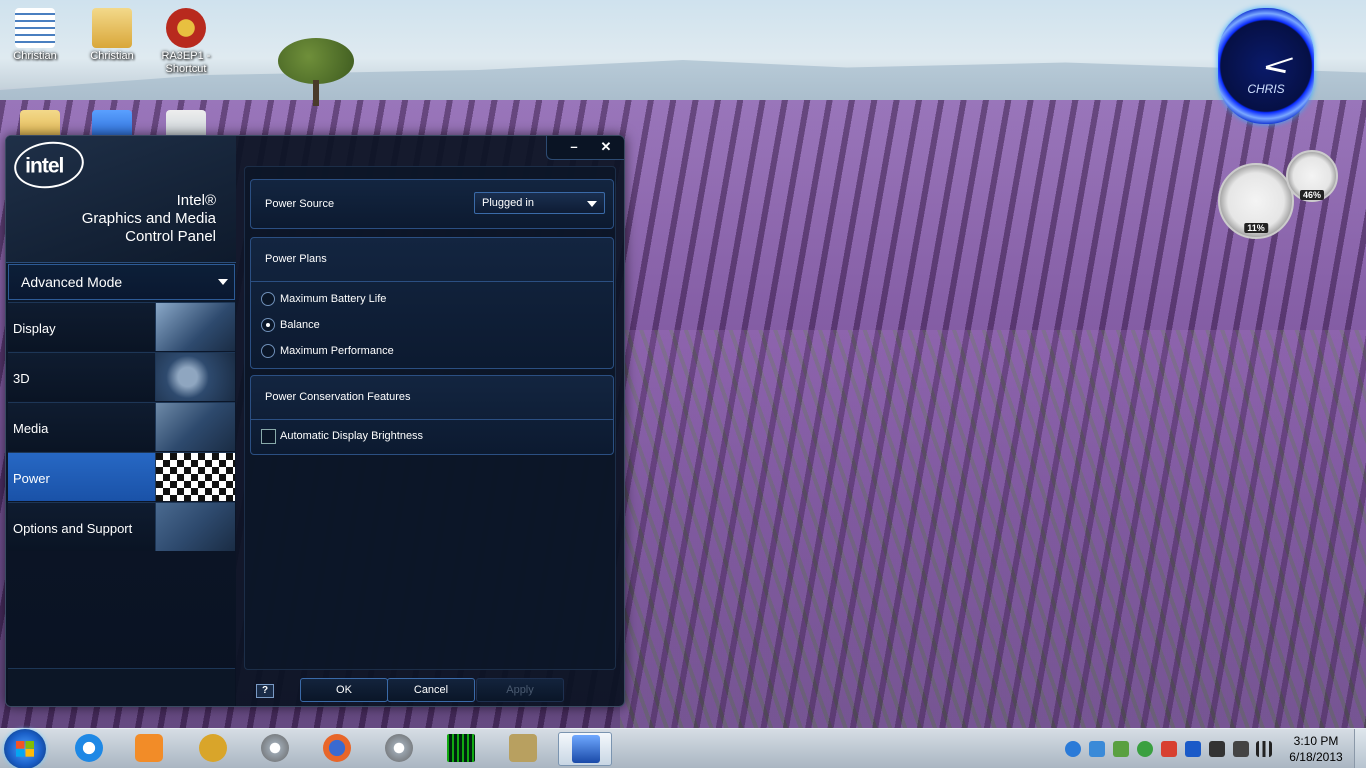  Describe the element at coordinates (574, 147) in the screenshot. I see `minimize-button: –` at that location.